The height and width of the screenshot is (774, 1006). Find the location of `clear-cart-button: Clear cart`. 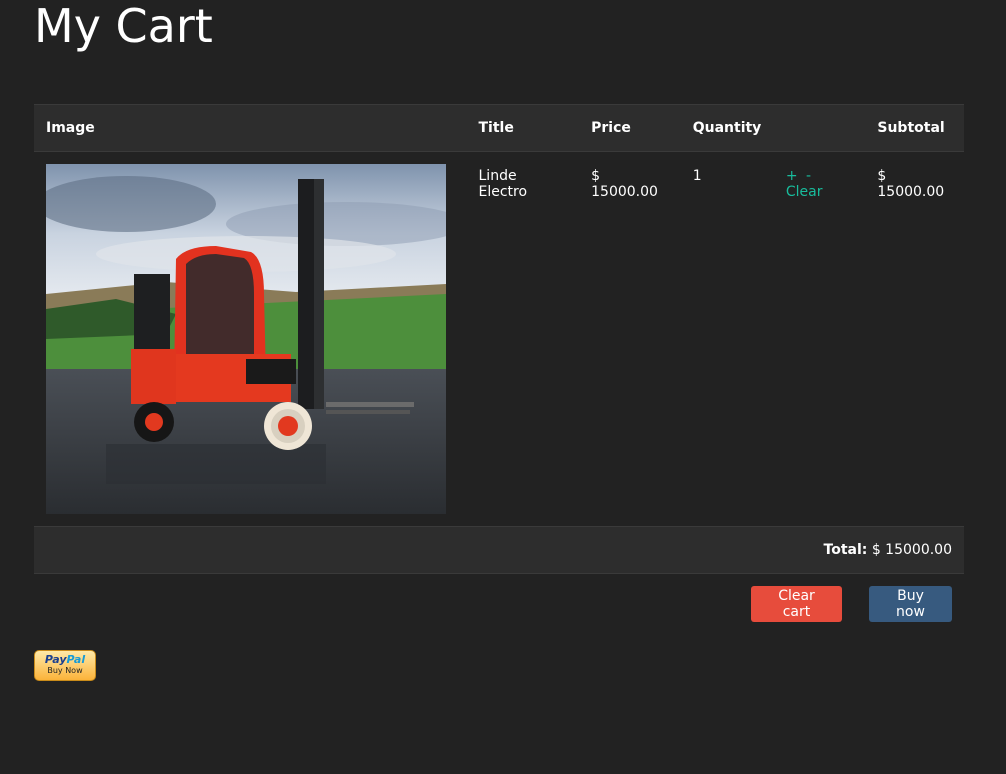

clear-cart-button: Clear cart is located at coordinates (796, 604).